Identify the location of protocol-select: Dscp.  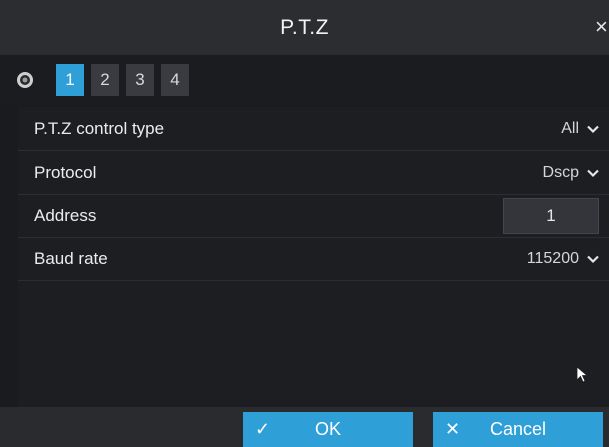
(571, 172).